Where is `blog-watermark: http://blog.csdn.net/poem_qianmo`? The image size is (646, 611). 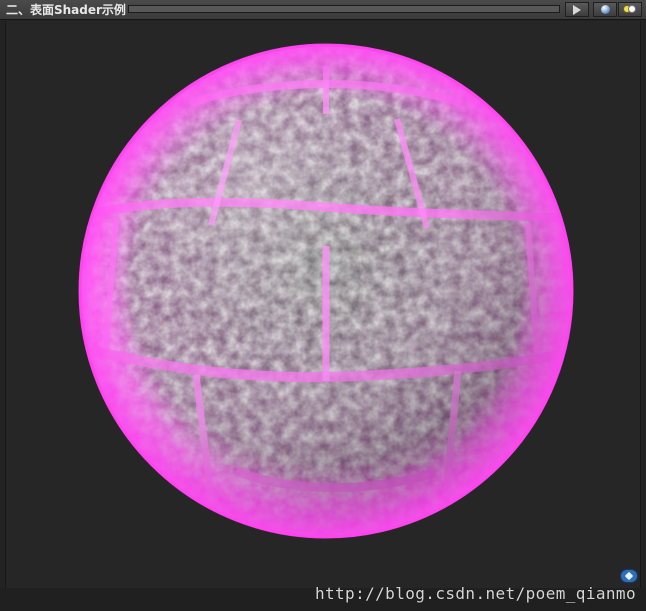 blog-watermark: http://blog.csdn.net/poem_qianmo is located at coordinates (475, 593).